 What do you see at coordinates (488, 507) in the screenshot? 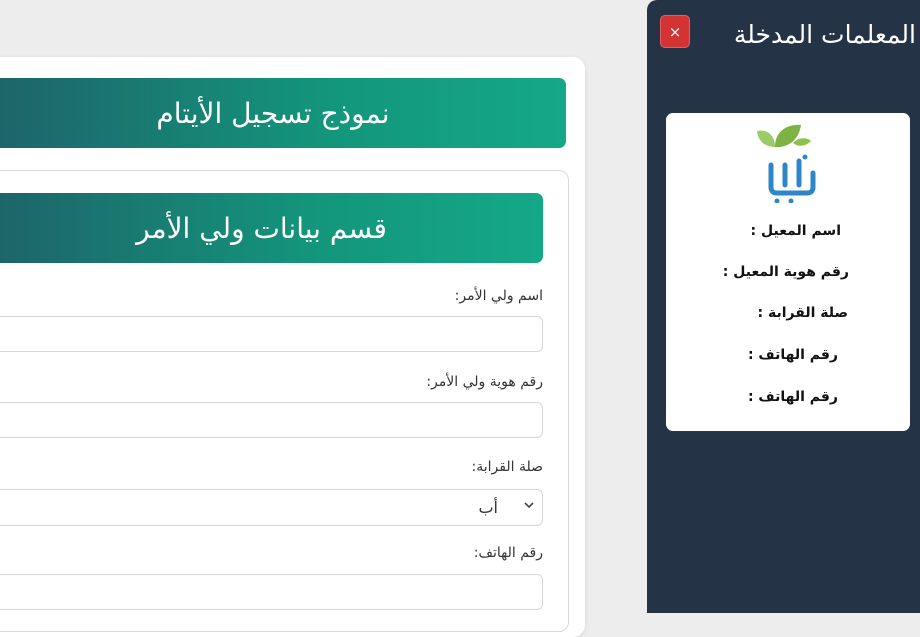
I see `relationship-selected-value: أب` at bounding box center [488, 507].